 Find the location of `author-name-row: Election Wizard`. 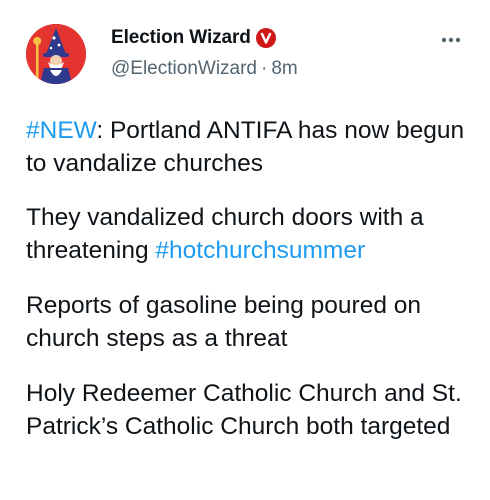

author-name-row: Election Wizard is located at coordinates (193, 38).